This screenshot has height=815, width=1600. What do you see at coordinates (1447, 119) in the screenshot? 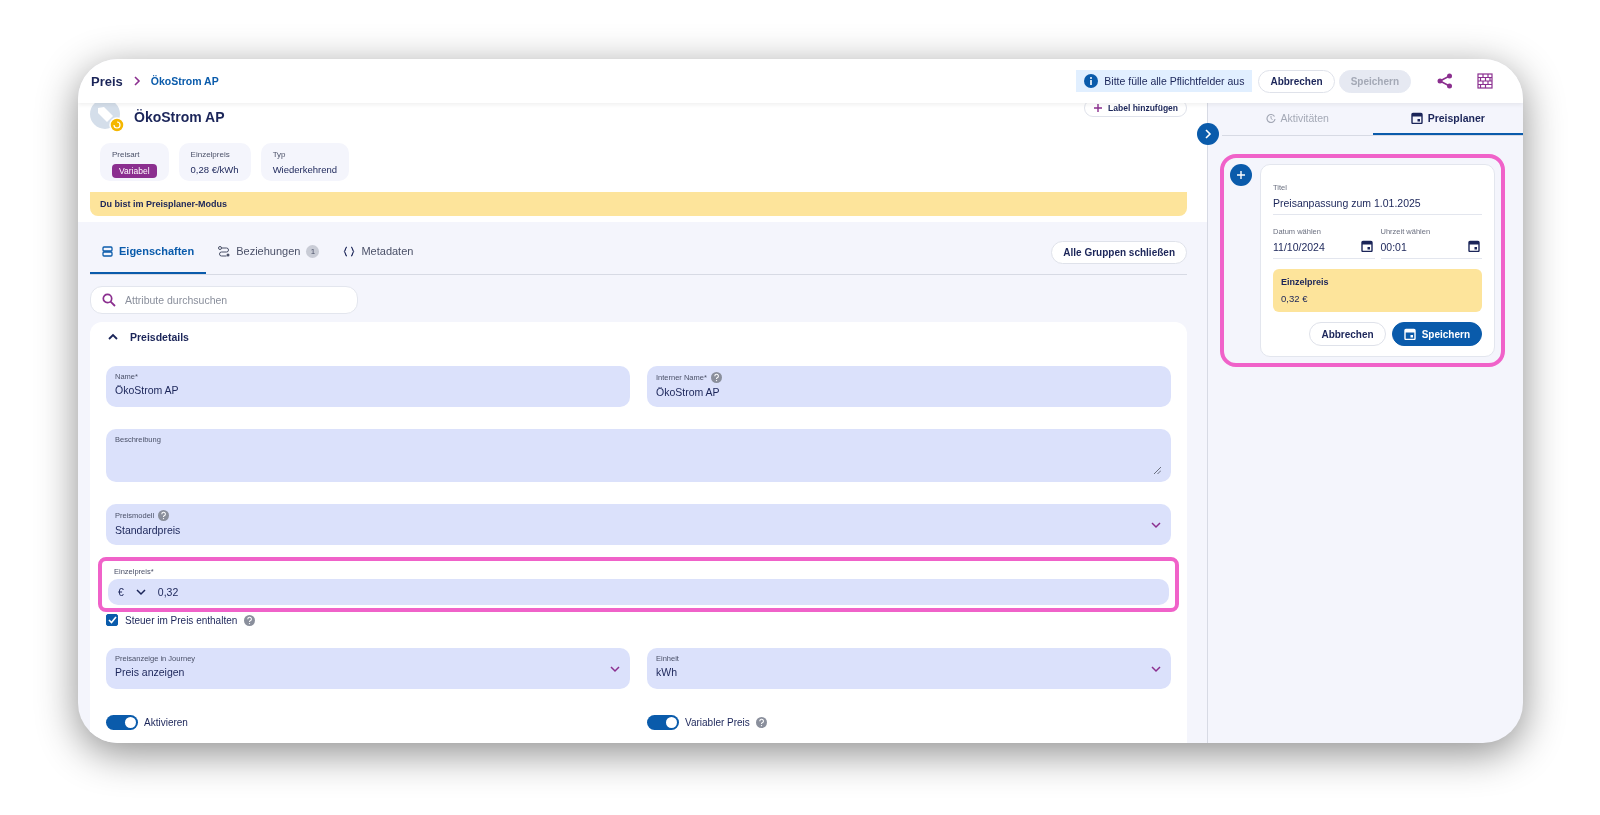
I see `panel-tab: Preisplaner` at bounding box center [1447, 119].